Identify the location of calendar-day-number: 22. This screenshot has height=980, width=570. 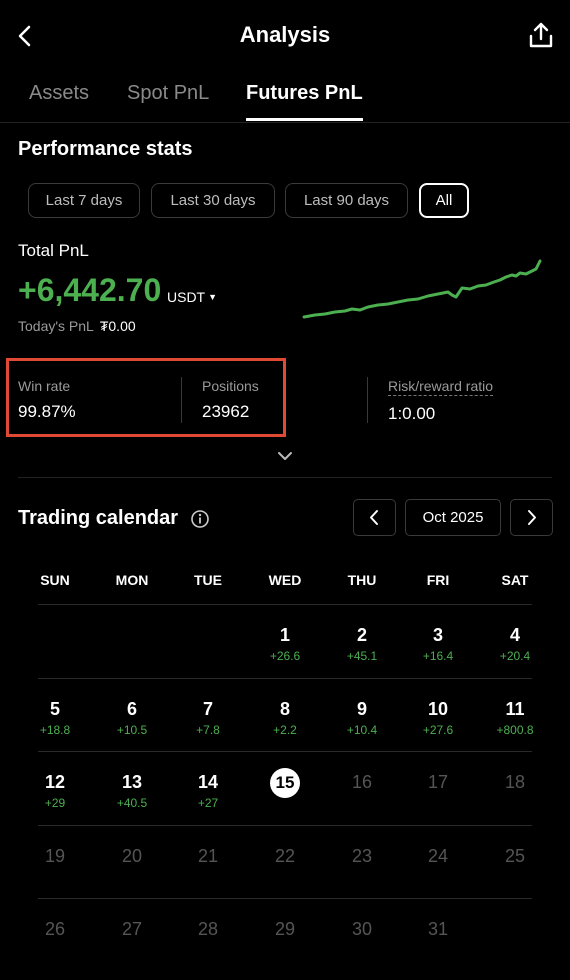
(285, 856).